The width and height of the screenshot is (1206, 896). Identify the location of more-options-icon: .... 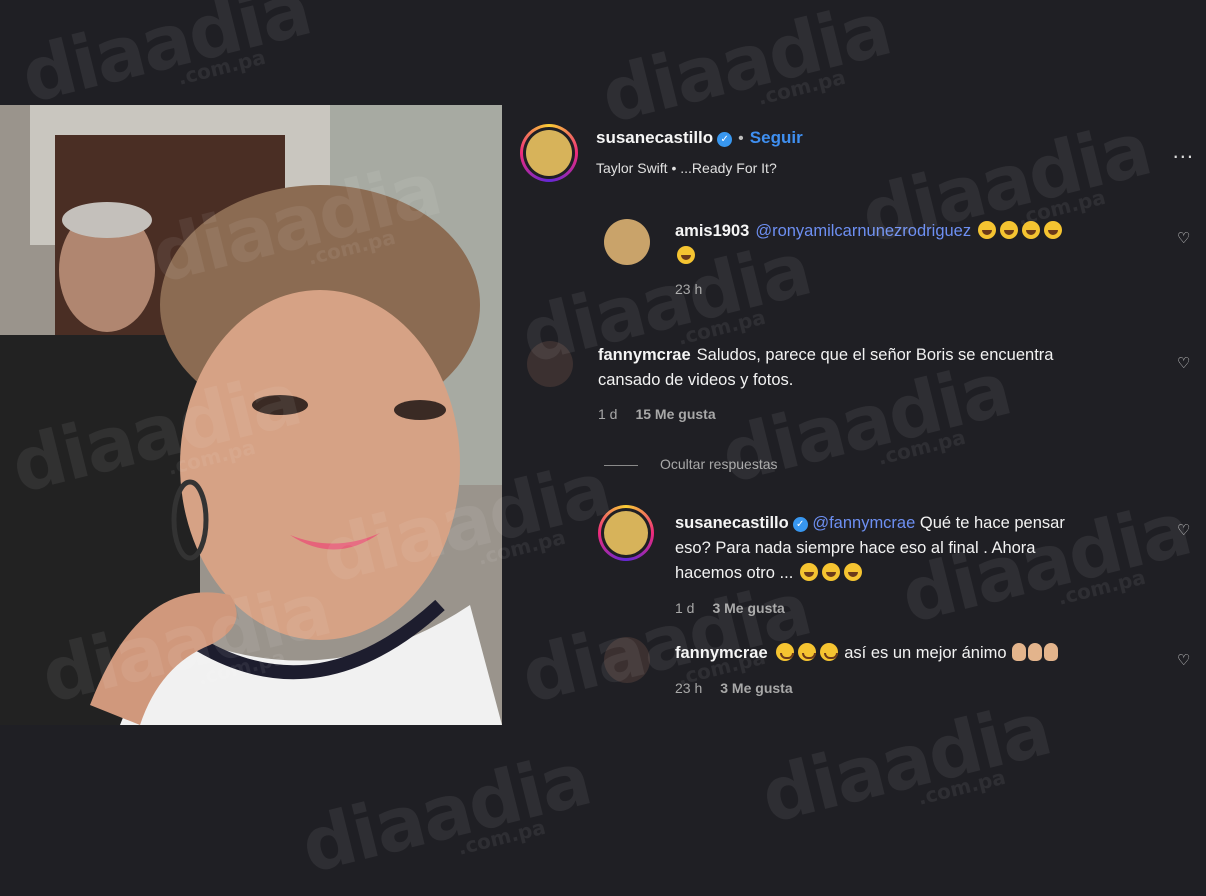
(1183, 151).